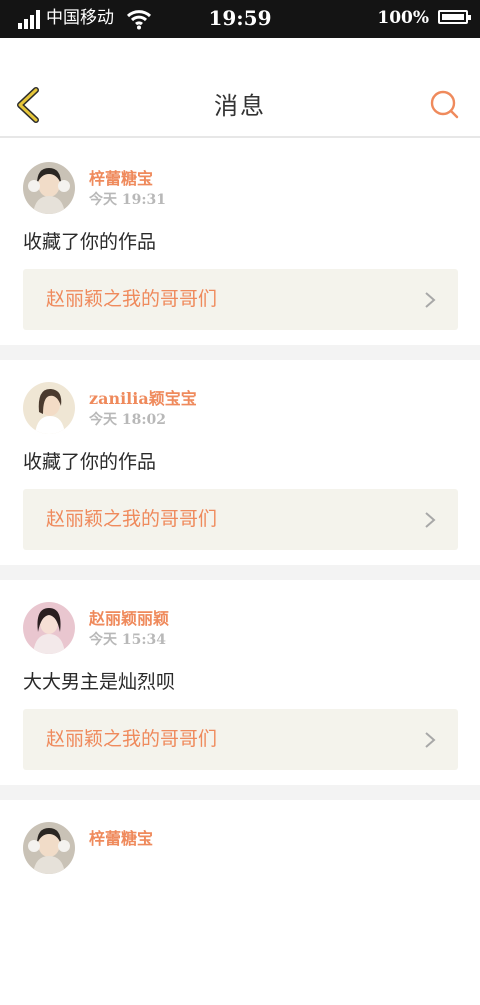 This screenshot has height=1005, width=480. I want to click on page-title: 消息, so click(240, 106).